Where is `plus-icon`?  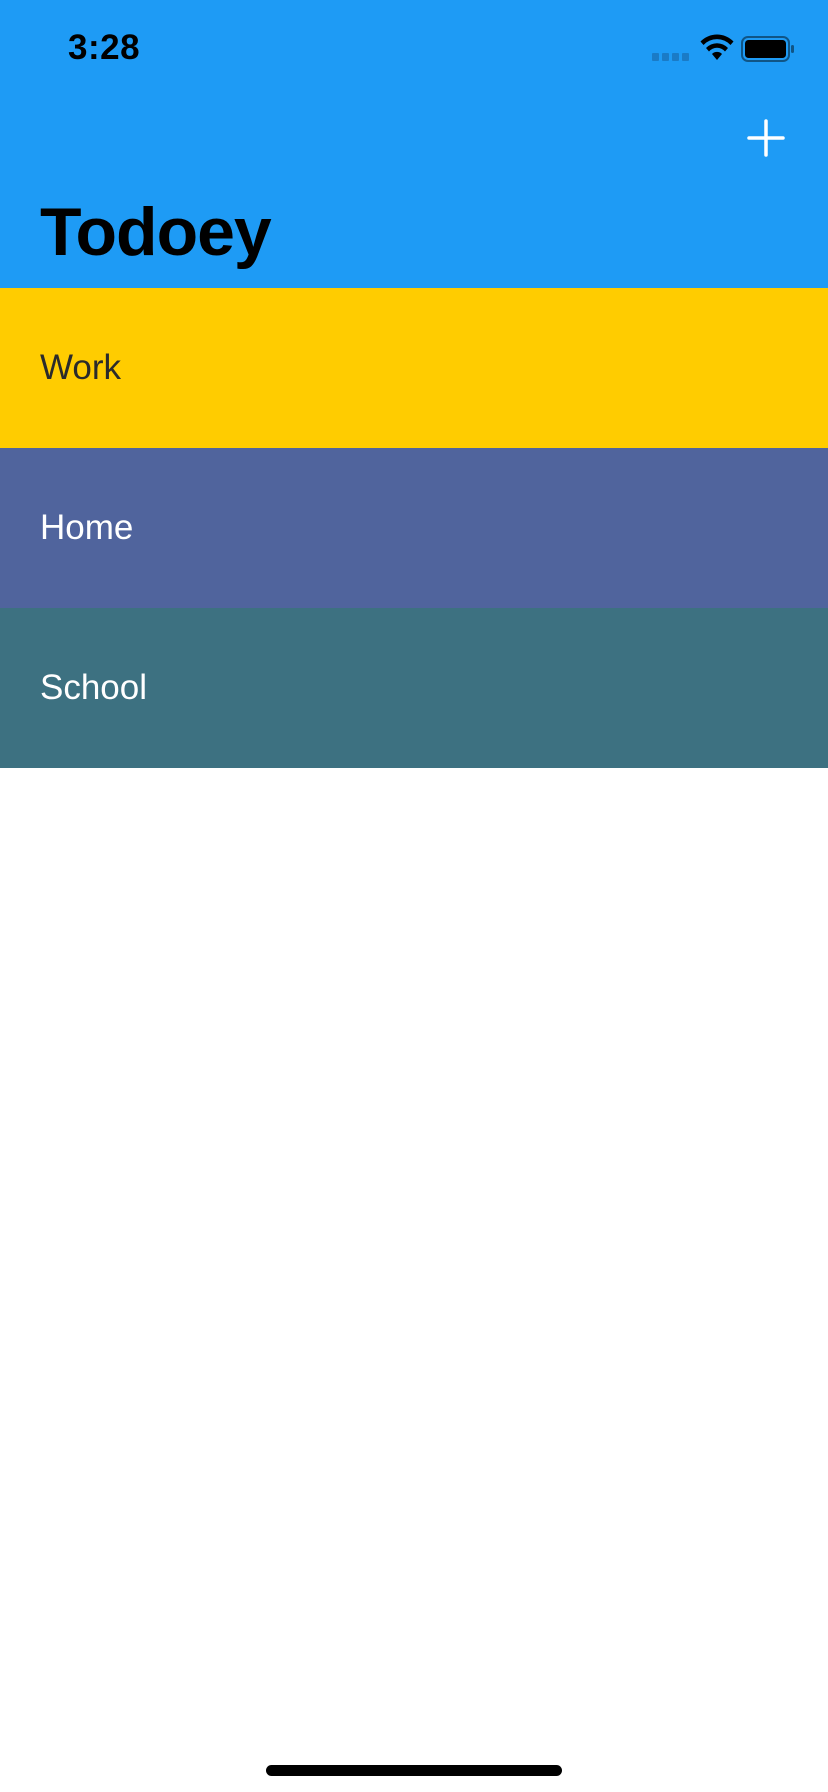 plus-icon is located at coordinates (766, 138).